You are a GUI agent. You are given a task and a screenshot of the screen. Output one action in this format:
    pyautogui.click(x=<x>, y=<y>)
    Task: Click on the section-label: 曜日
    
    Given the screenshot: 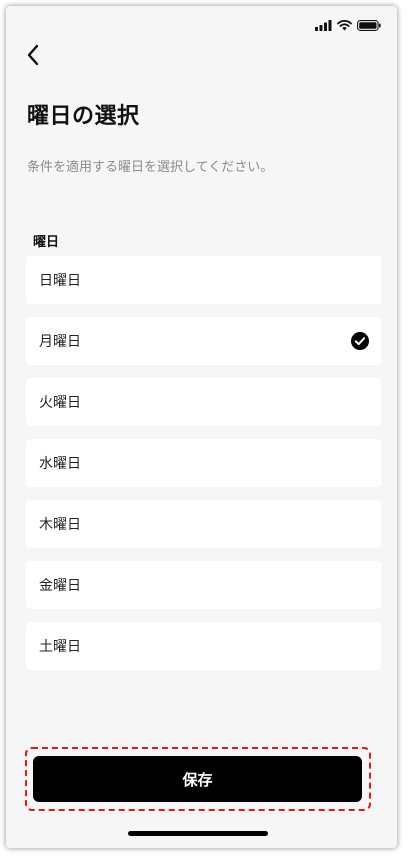 What is the action you would take?
    pyautogui.click(x=46, y=242)
    